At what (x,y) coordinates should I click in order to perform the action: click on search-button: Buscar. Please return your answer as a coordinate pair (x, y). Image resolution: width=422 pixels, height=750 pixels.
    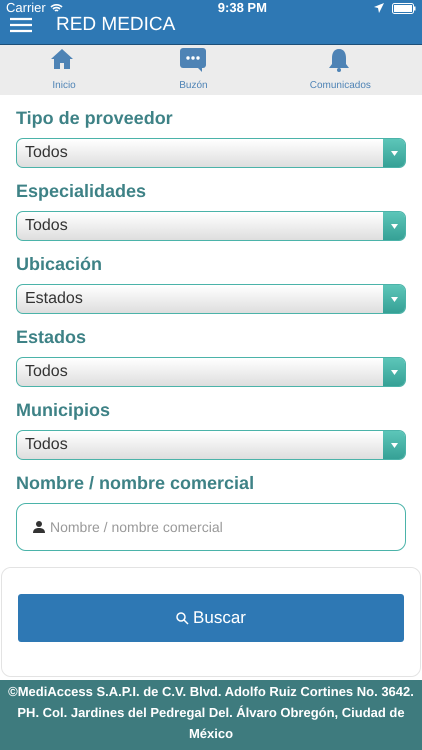
    Looking at the image, I should click on (211, 618).